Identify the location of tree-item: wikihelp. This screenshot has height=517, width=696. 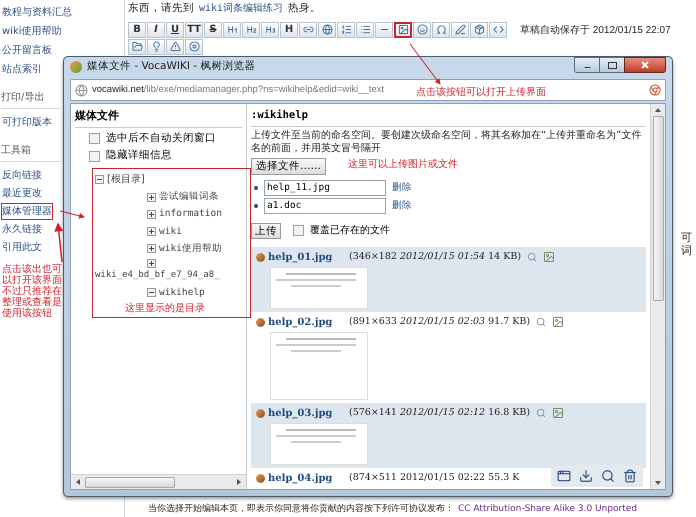
(182, 293).